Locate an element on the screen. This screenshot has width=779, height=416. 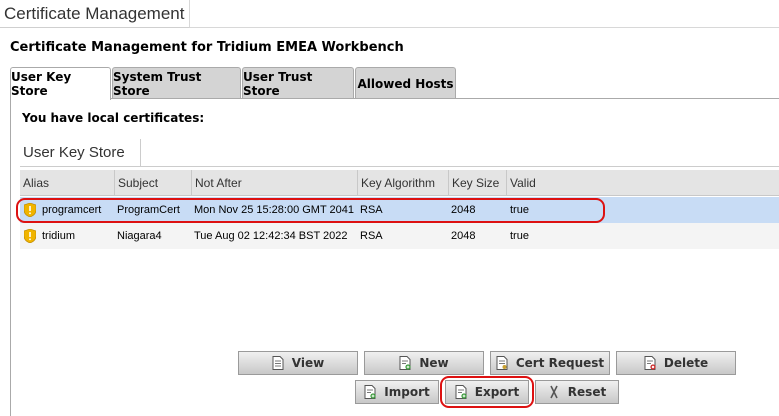
tab-label: Allowed Hosts is located at coordinates (405, 83).